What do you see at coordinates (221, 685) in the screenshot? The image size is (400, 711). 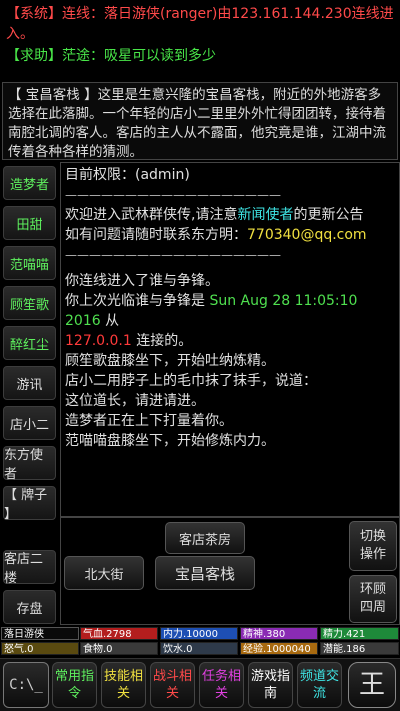 I see `quests-button: 任务相关` at bounding box center [221, 685].